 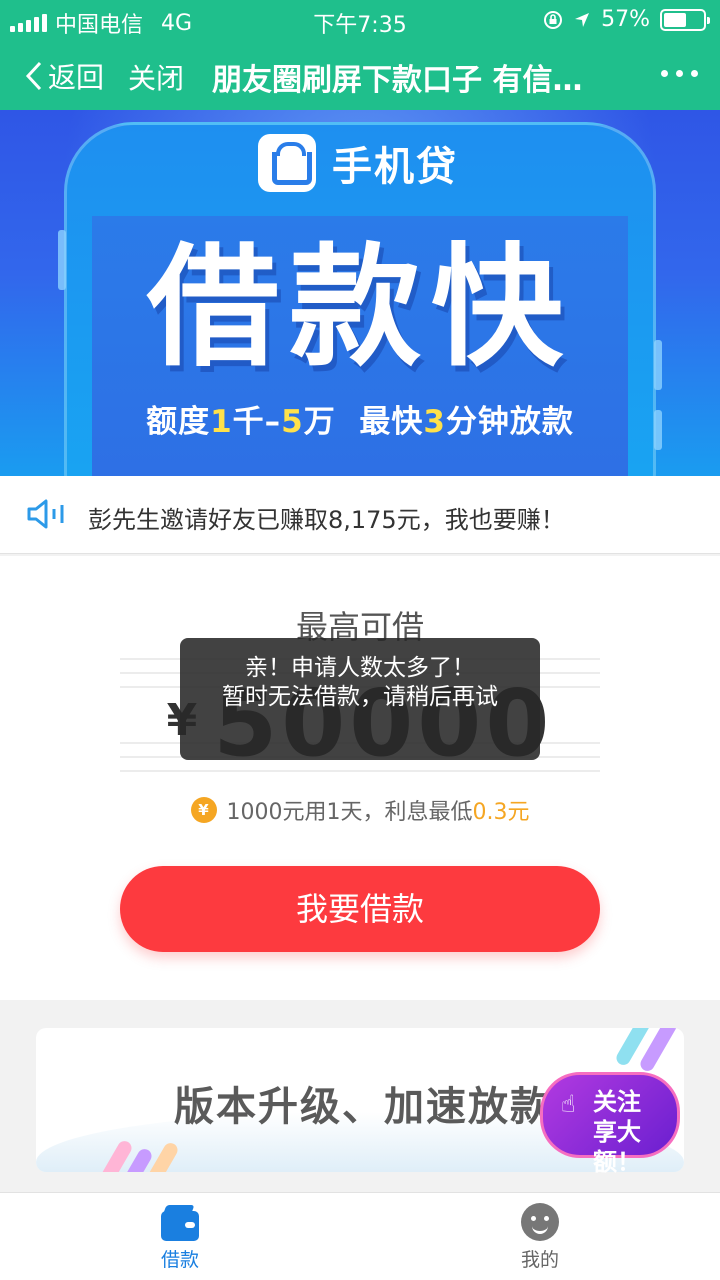 What do you see at coordinates (509, 422) in the screenshot?
I see `sub-text: 分钟放款` at bounding box center [509, 422].